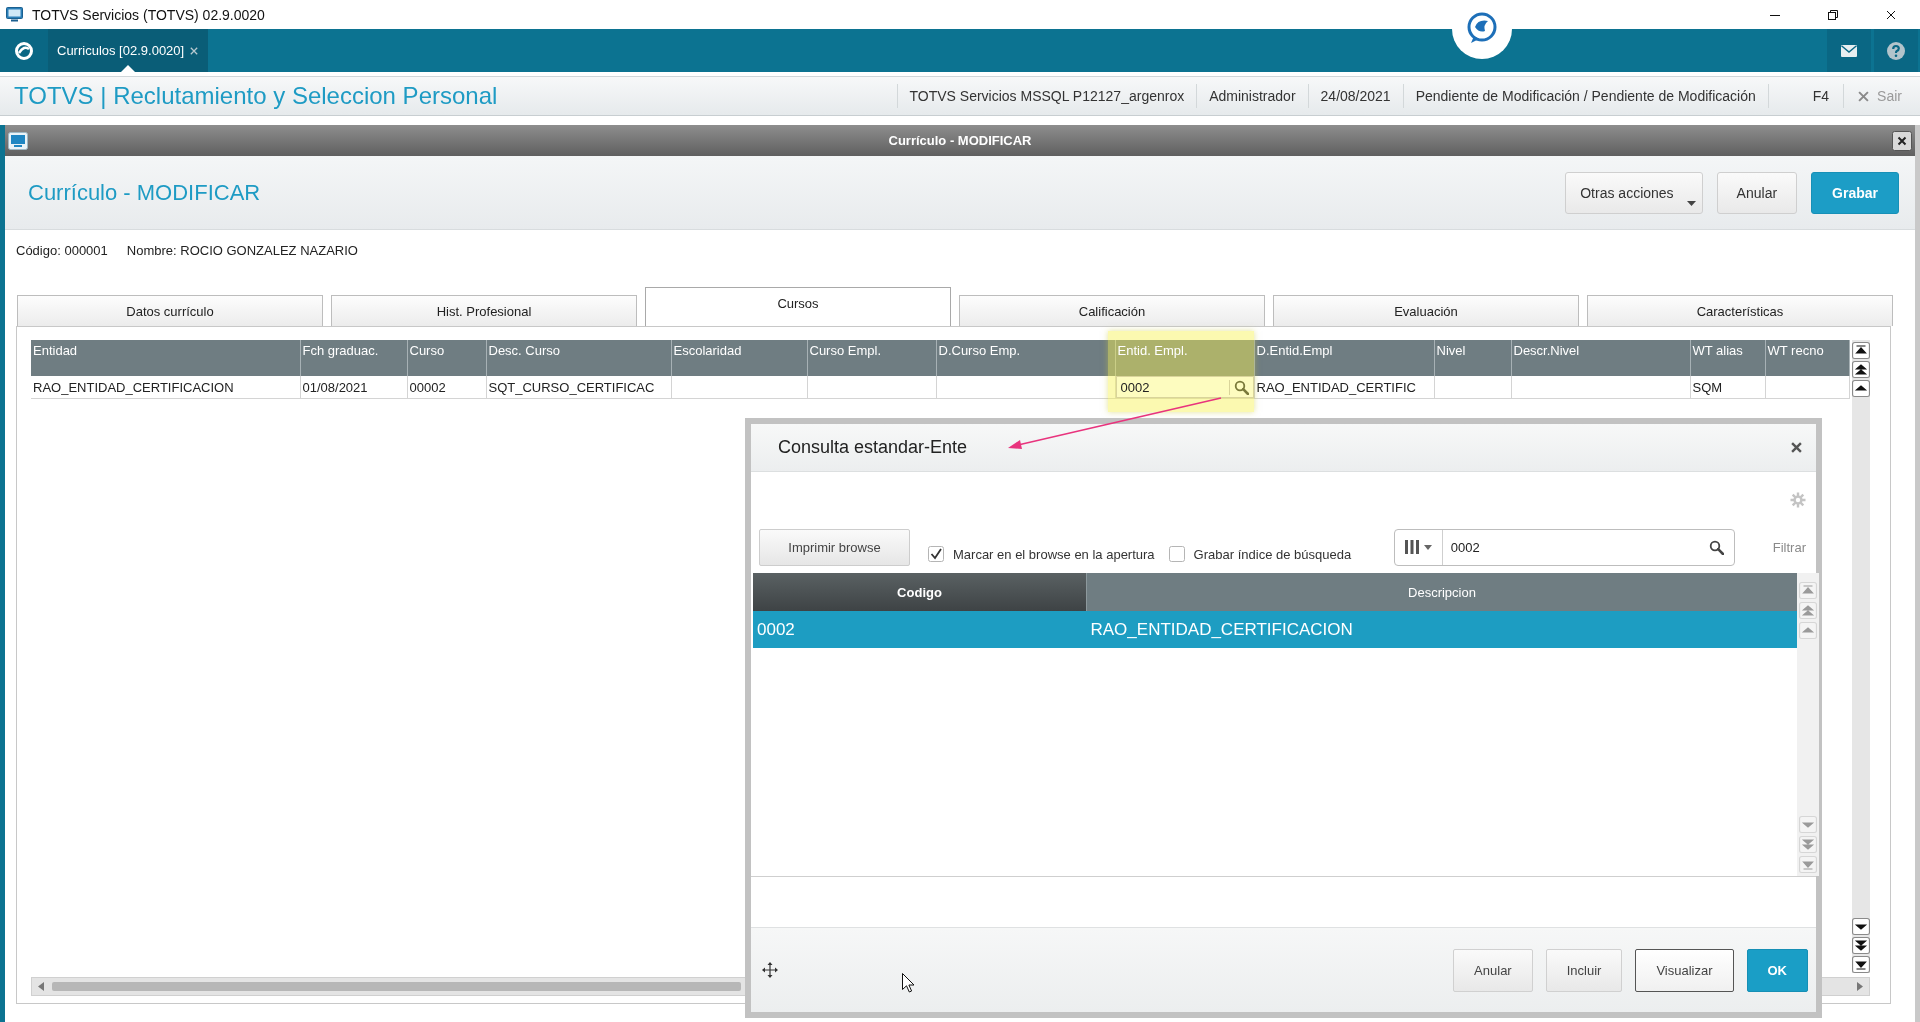 The height and width of the screenshot is (1022, 1920). What do you see at coordinates (798, 306) in the screenshot?
I see `tab: Cursos` at bounding box center [798, 306].